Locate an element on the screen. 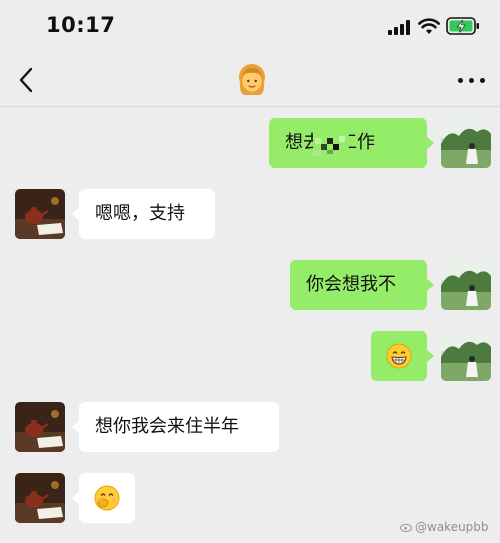 This screenshot has width=500, height=543. header-divider is located at coordinates (250, 106).